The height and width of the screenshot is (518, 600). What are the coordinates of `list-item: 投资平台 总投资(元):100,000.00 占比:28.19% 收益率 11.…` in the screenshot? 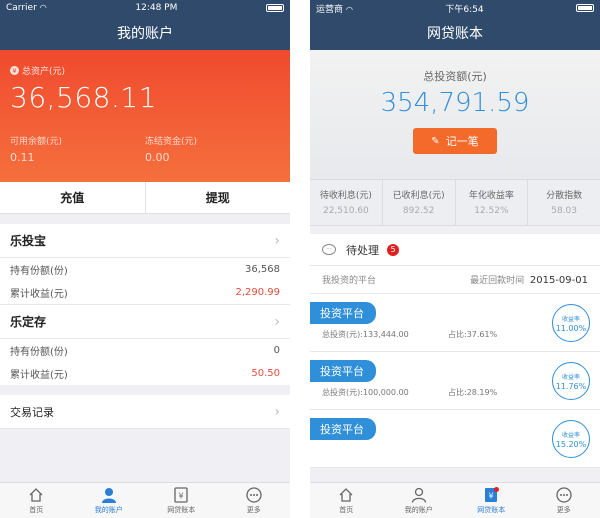 It's located at (455, 381).